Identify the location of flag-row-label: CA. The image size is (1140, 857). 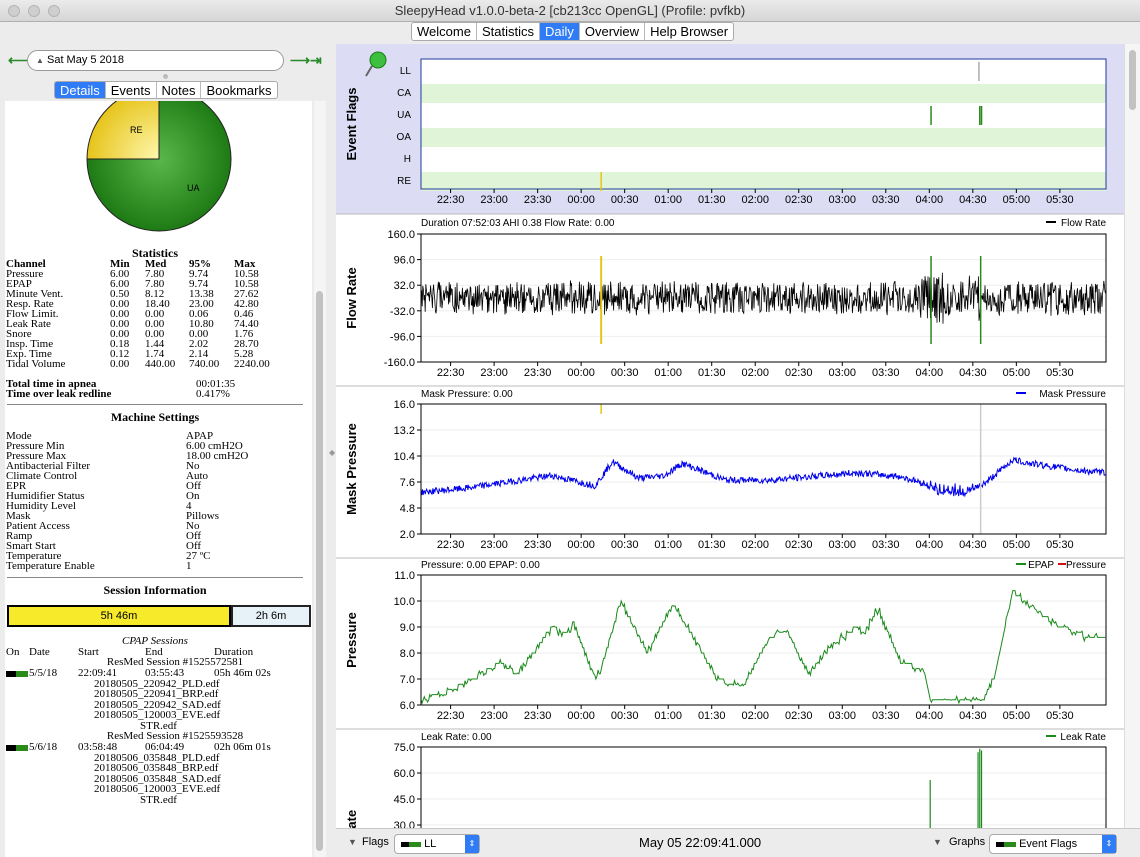
(404, 93).